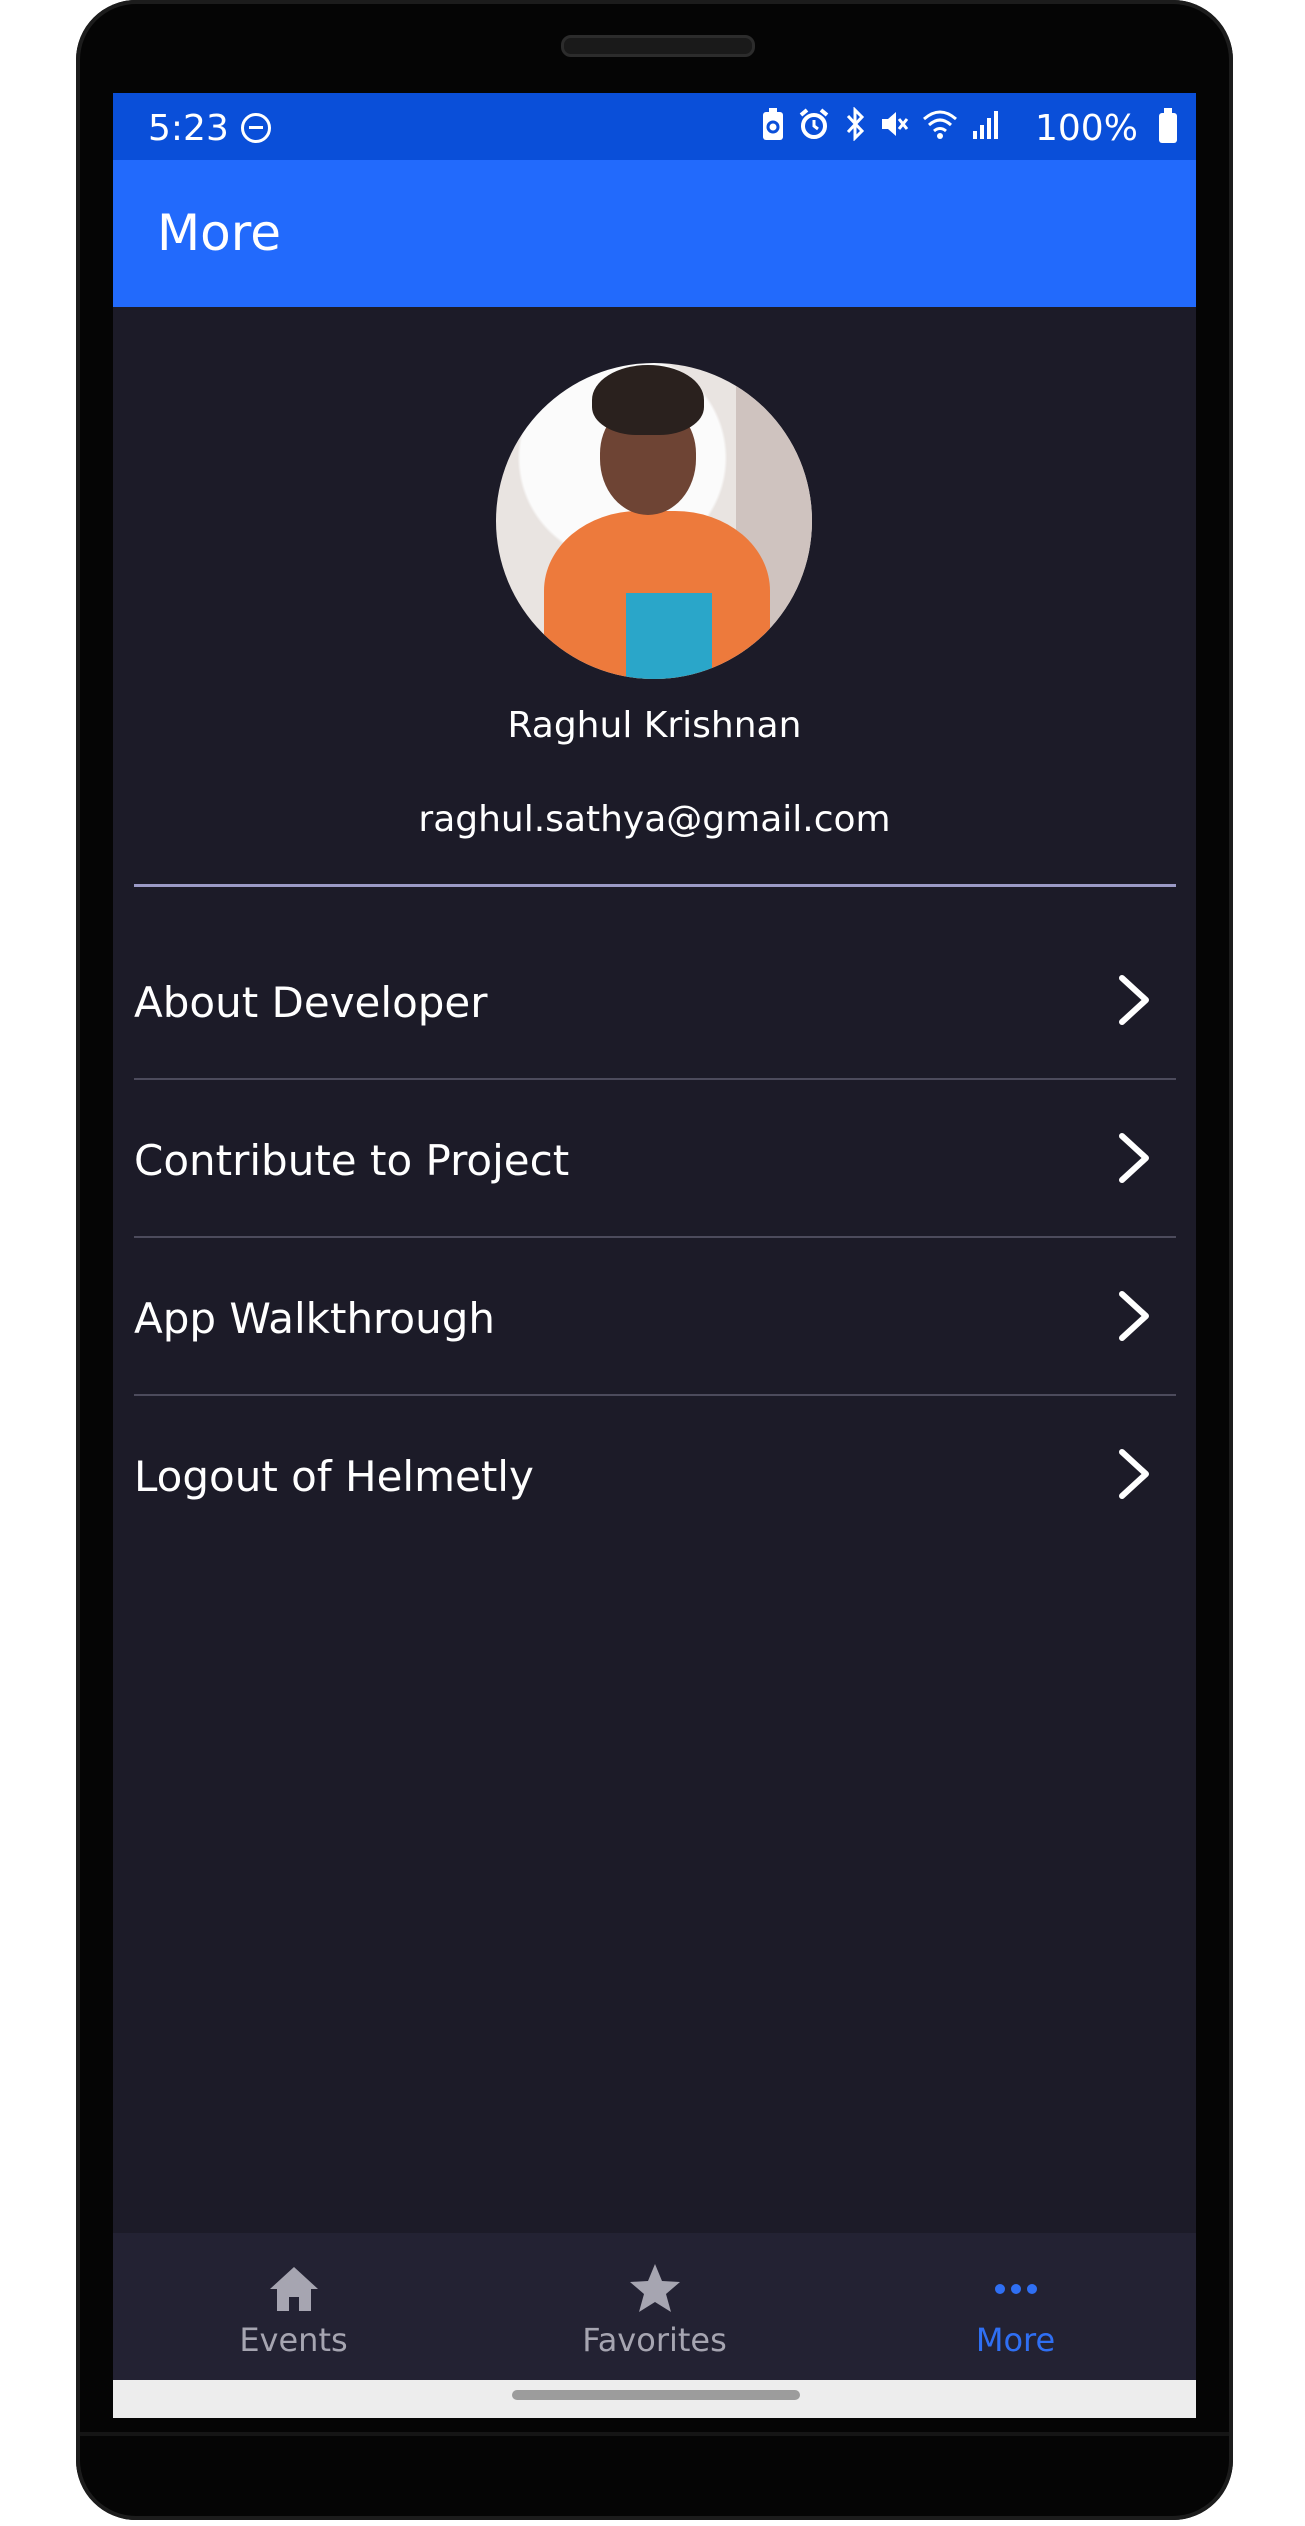 The width and height of the screenshot is (1305, 2526). Describe the element at coordinates (1015, 2306) in the screenshot. I see `tab-more: More` at that location.